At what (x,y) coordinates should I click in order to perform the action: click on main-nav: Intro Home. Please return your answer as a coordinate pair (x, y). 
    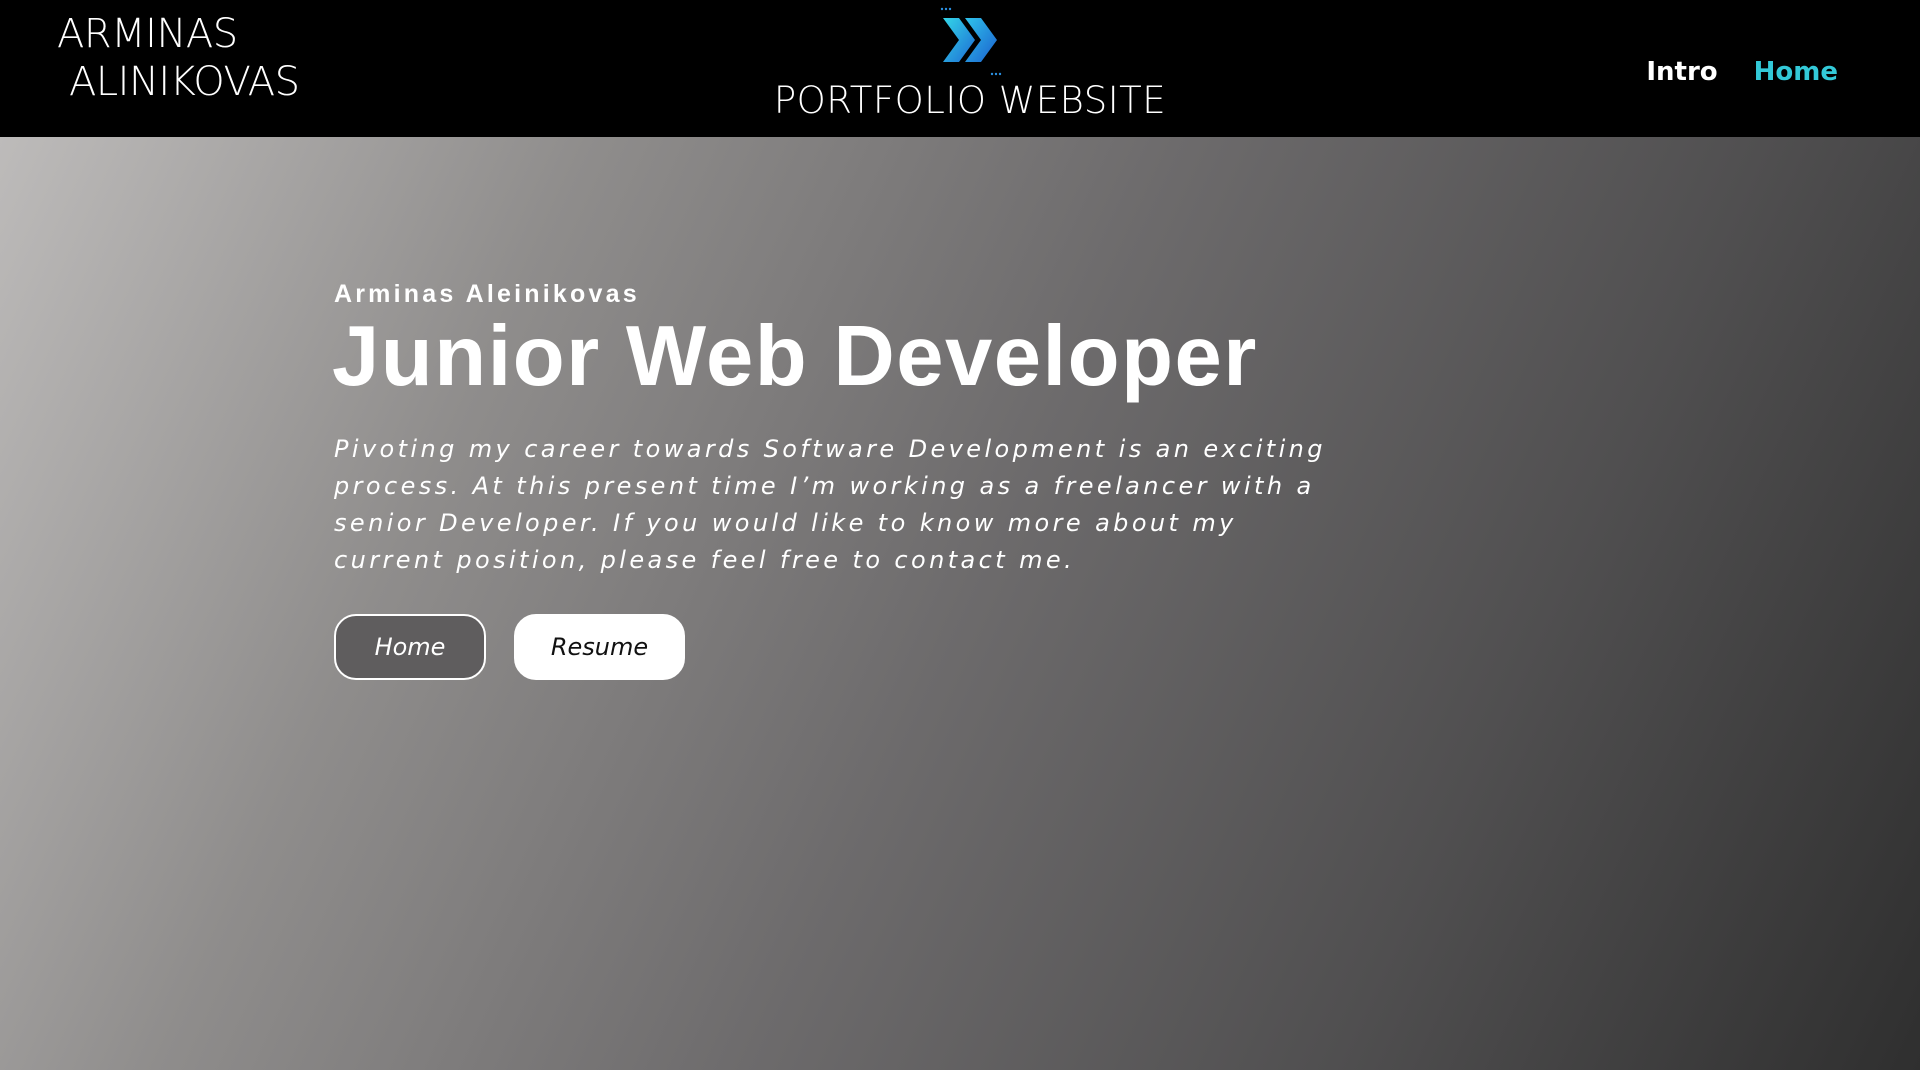
    Looking at the image, I should click on (1742, 72).